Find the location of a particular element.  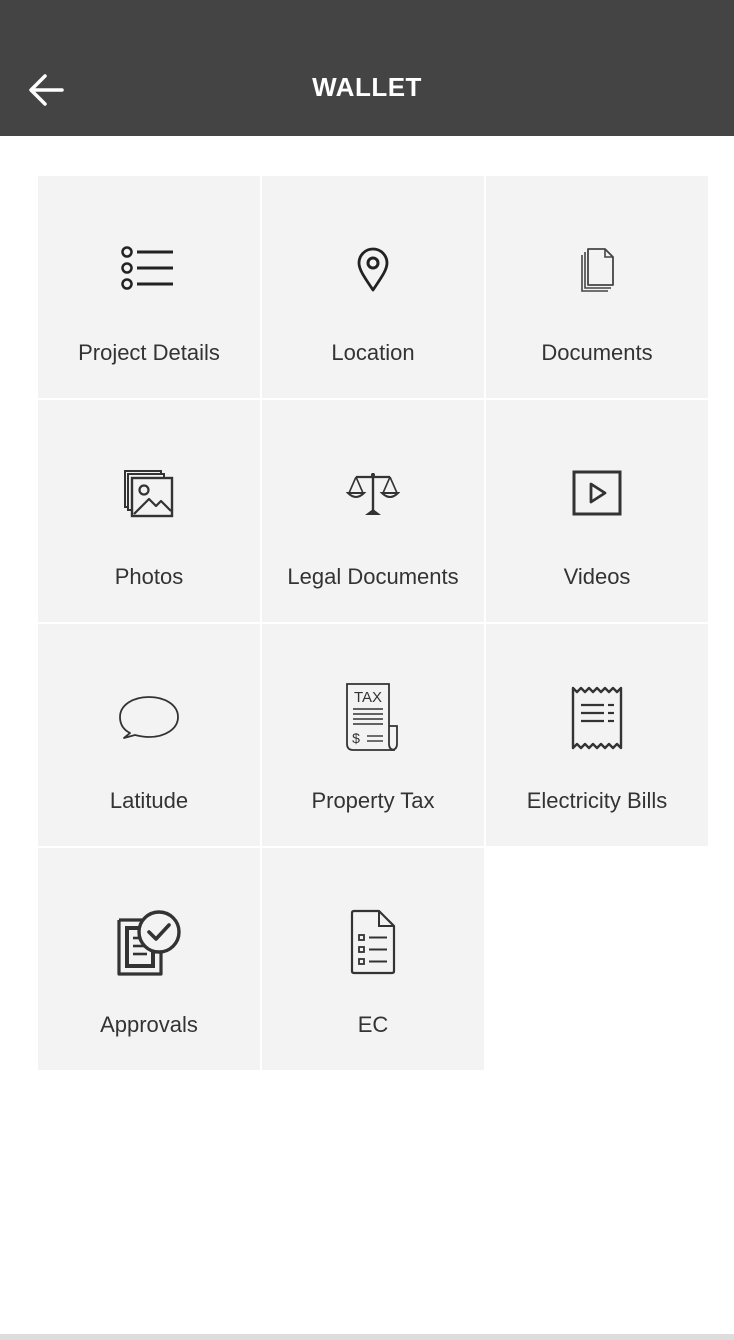

tax-receipt-icon: TAX $ is located at coordinates (373, 717).